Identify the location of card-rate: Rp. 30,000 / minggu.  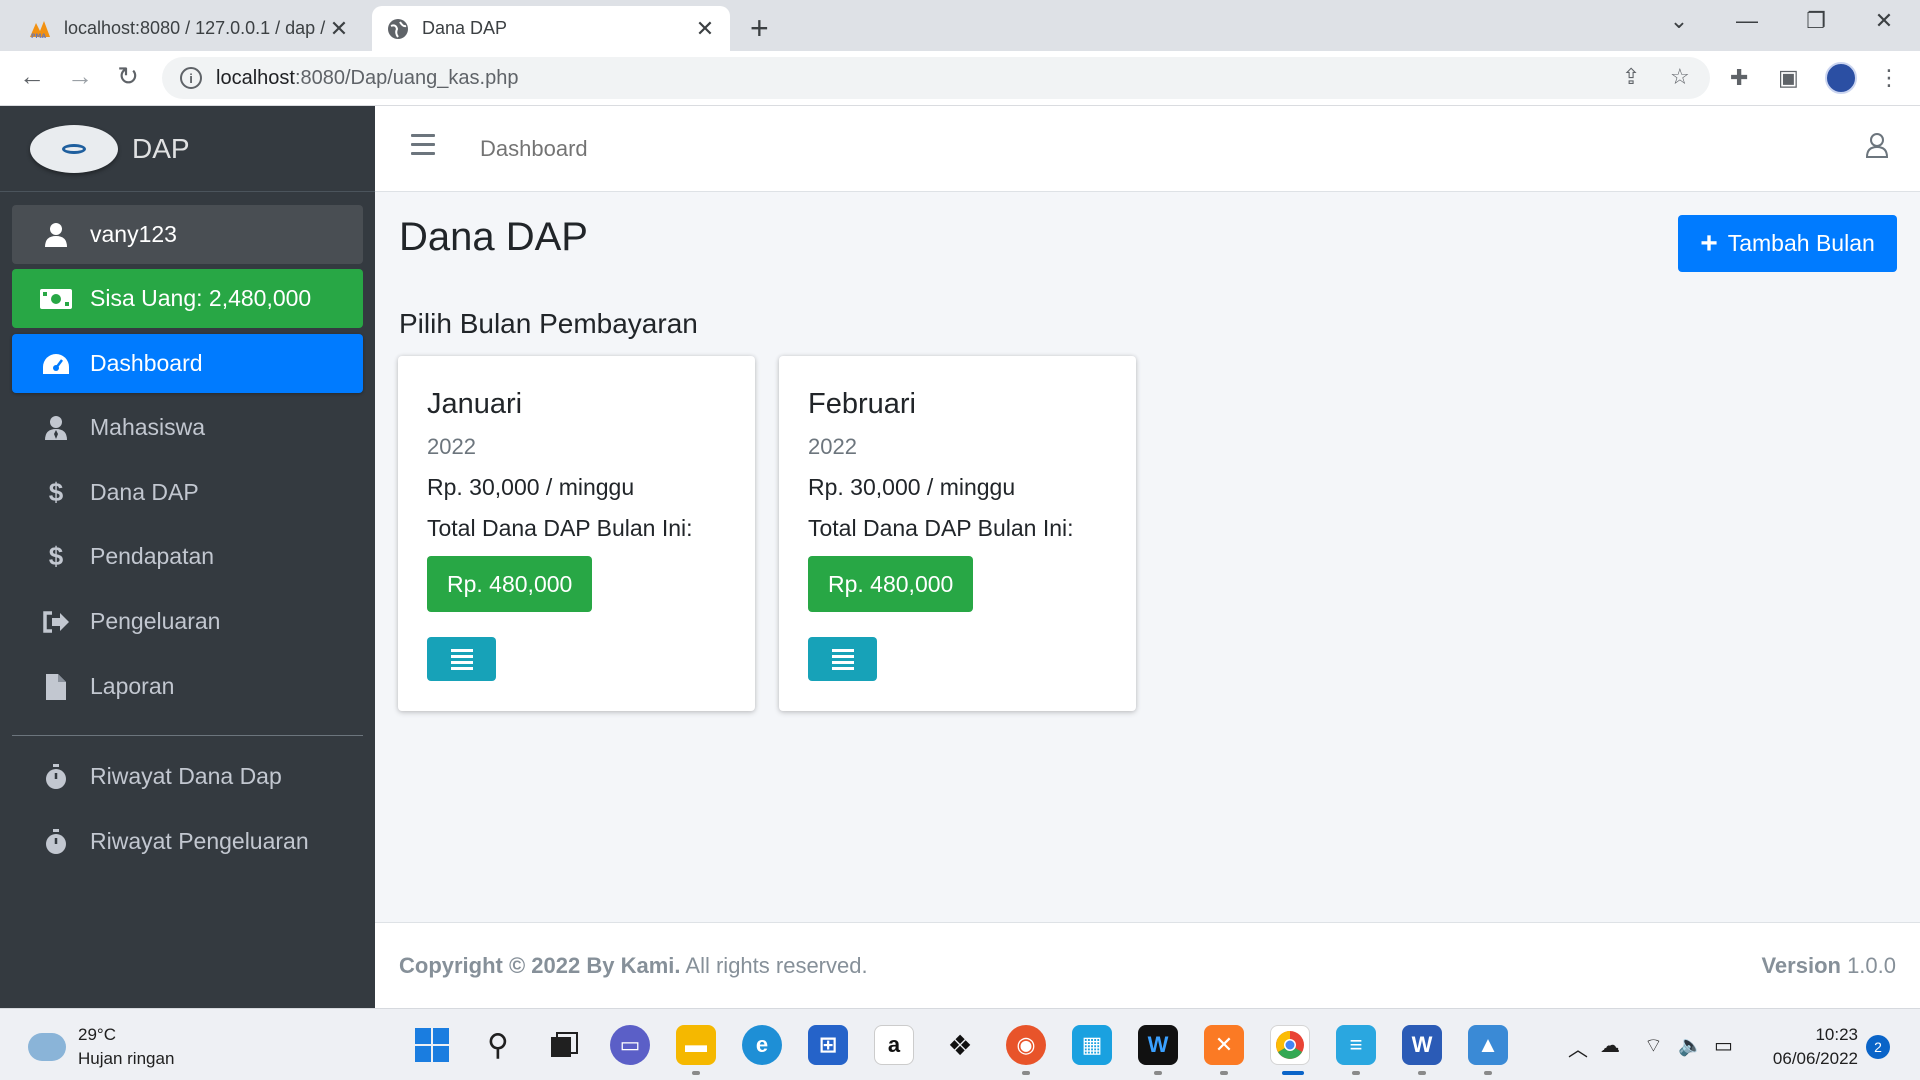
(531, 487).